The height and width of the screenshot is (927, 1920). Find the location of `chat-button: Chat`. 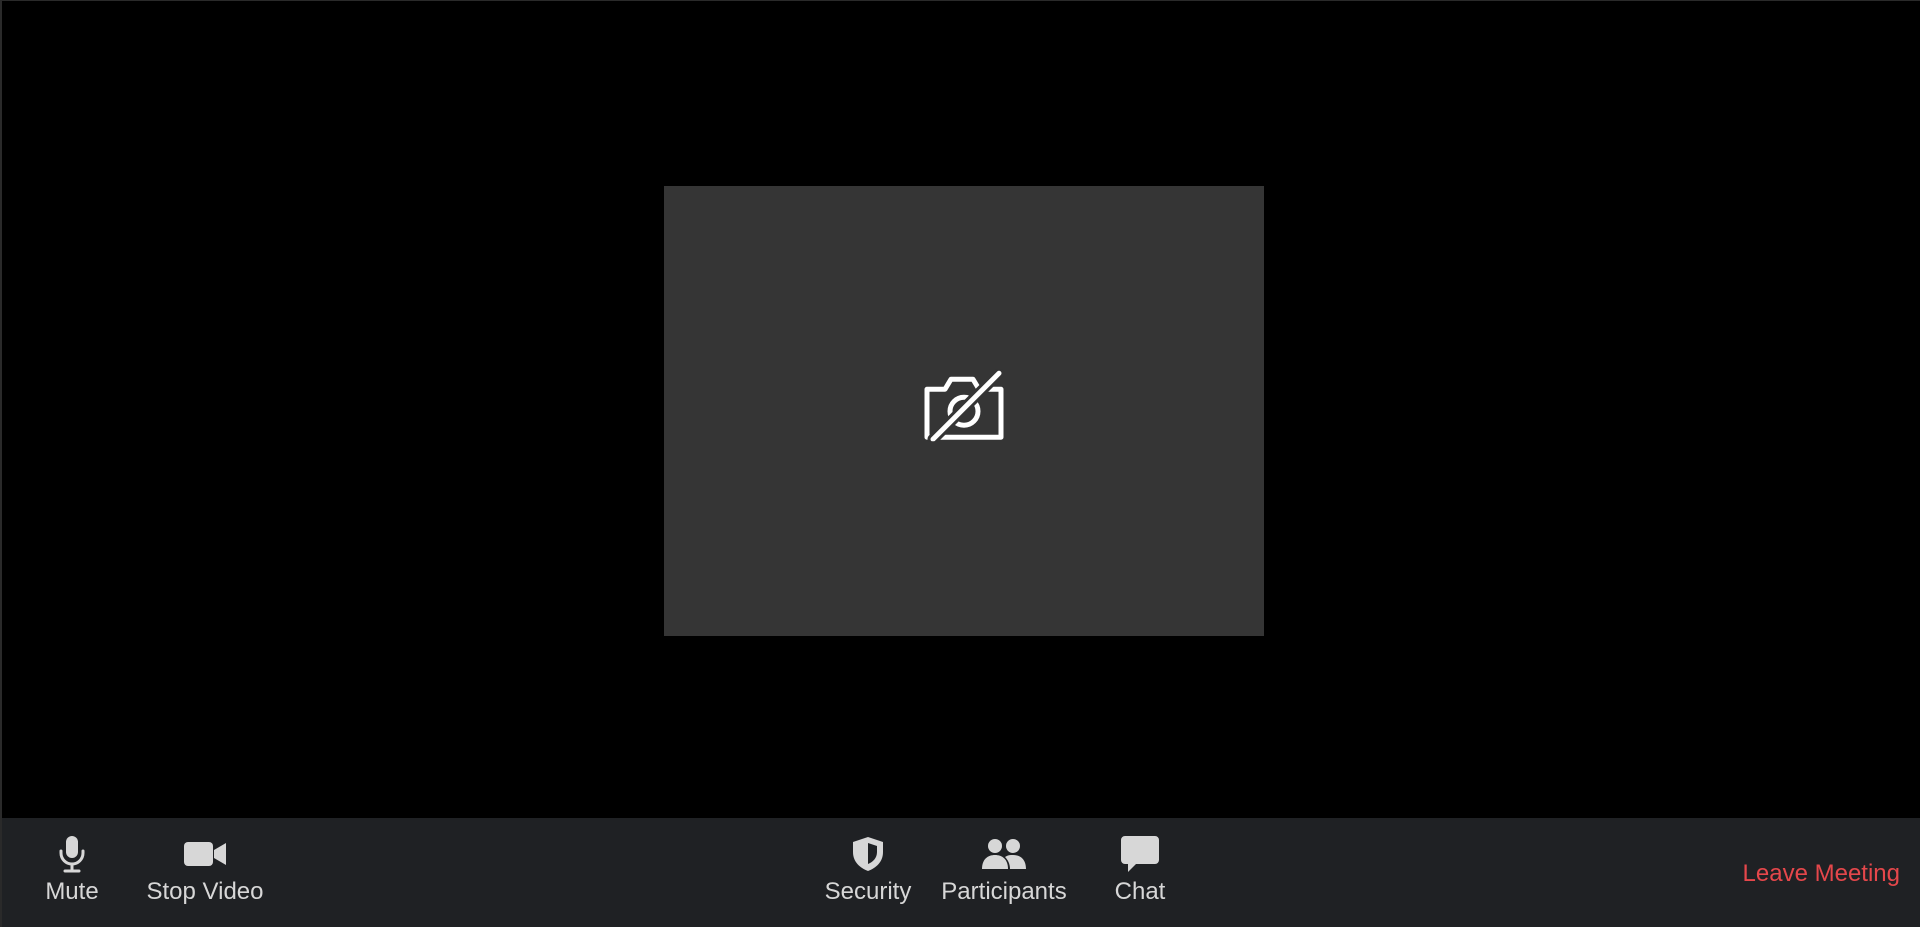

chat-button: Chat is located at coordinates (1140, 870).